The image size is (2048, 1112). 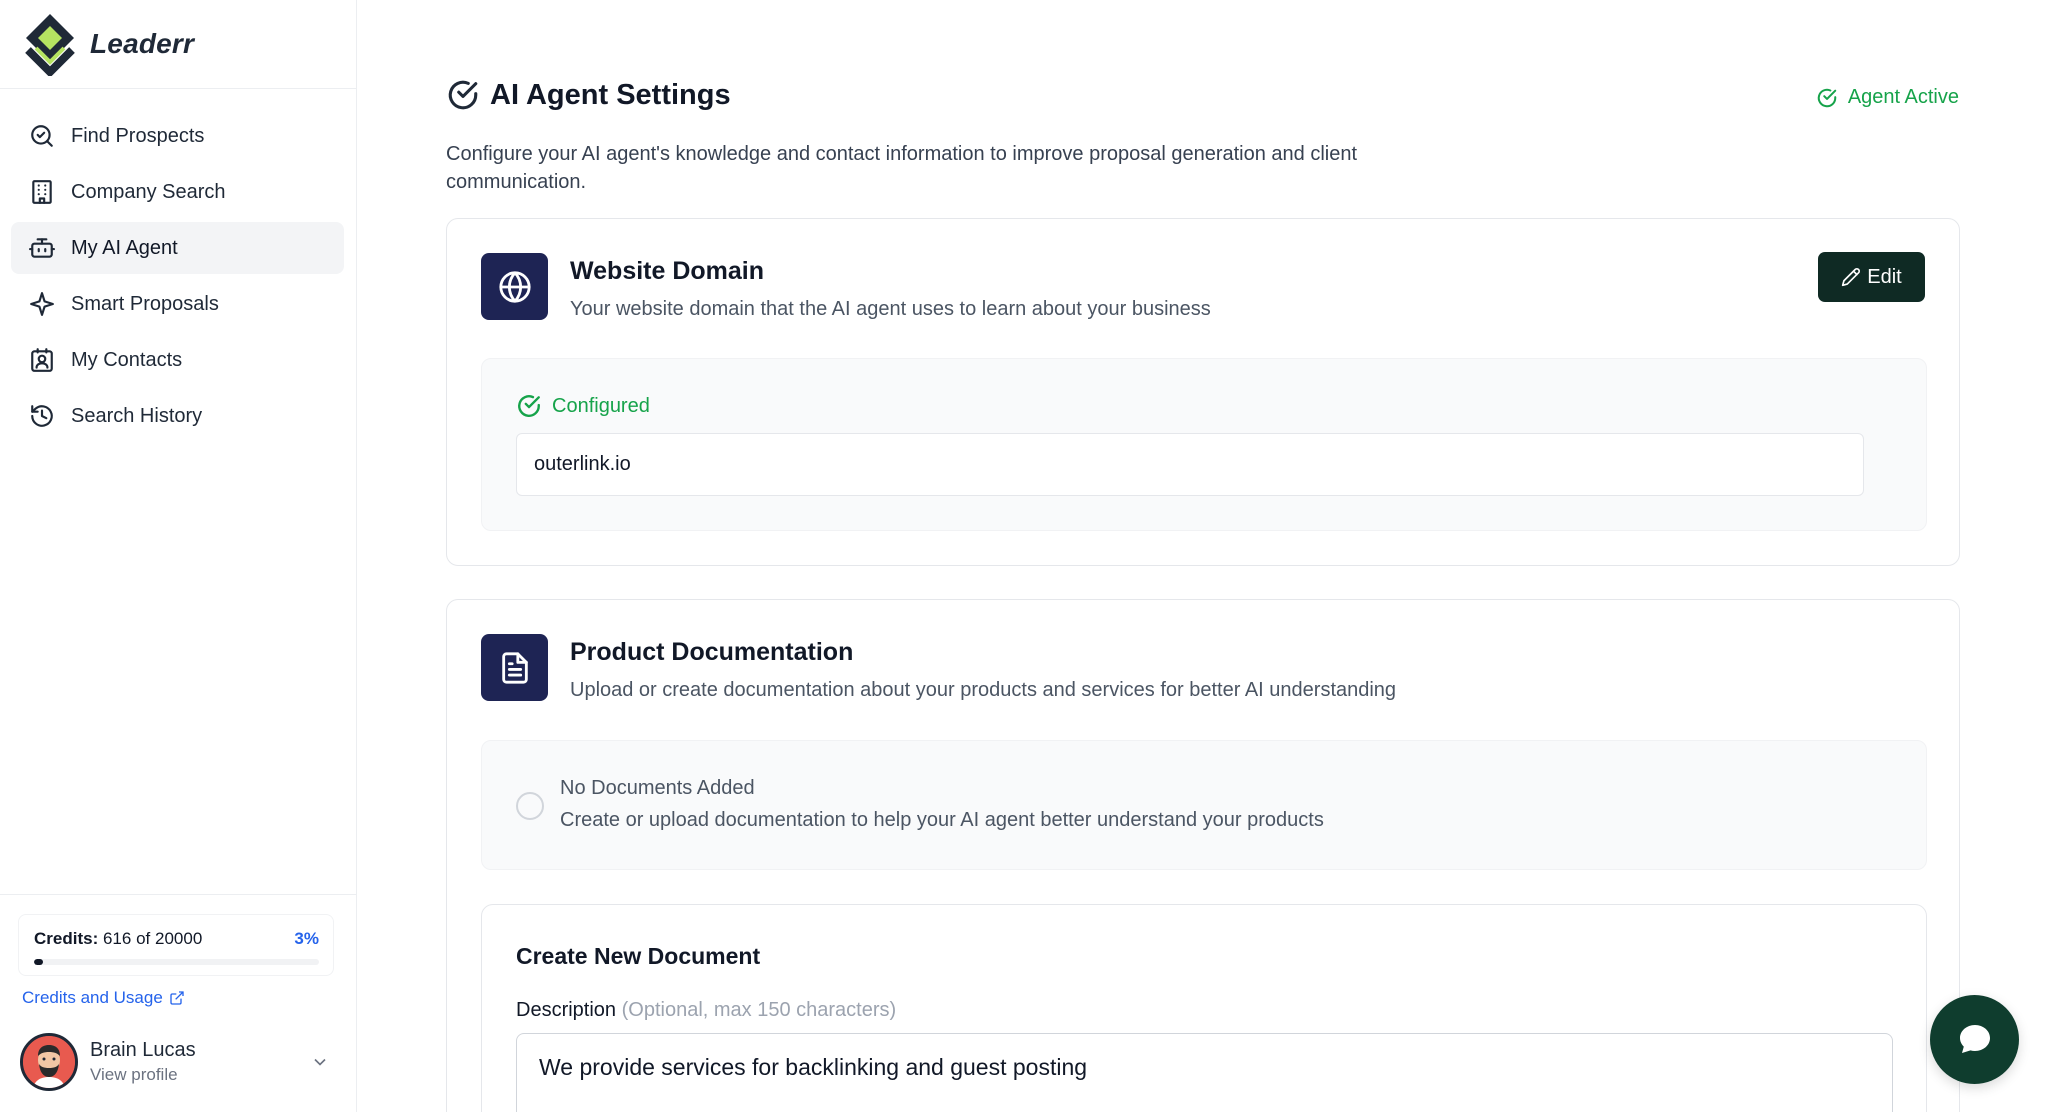 I want to click on credits-progress-bar, so click(x=176, y=962).